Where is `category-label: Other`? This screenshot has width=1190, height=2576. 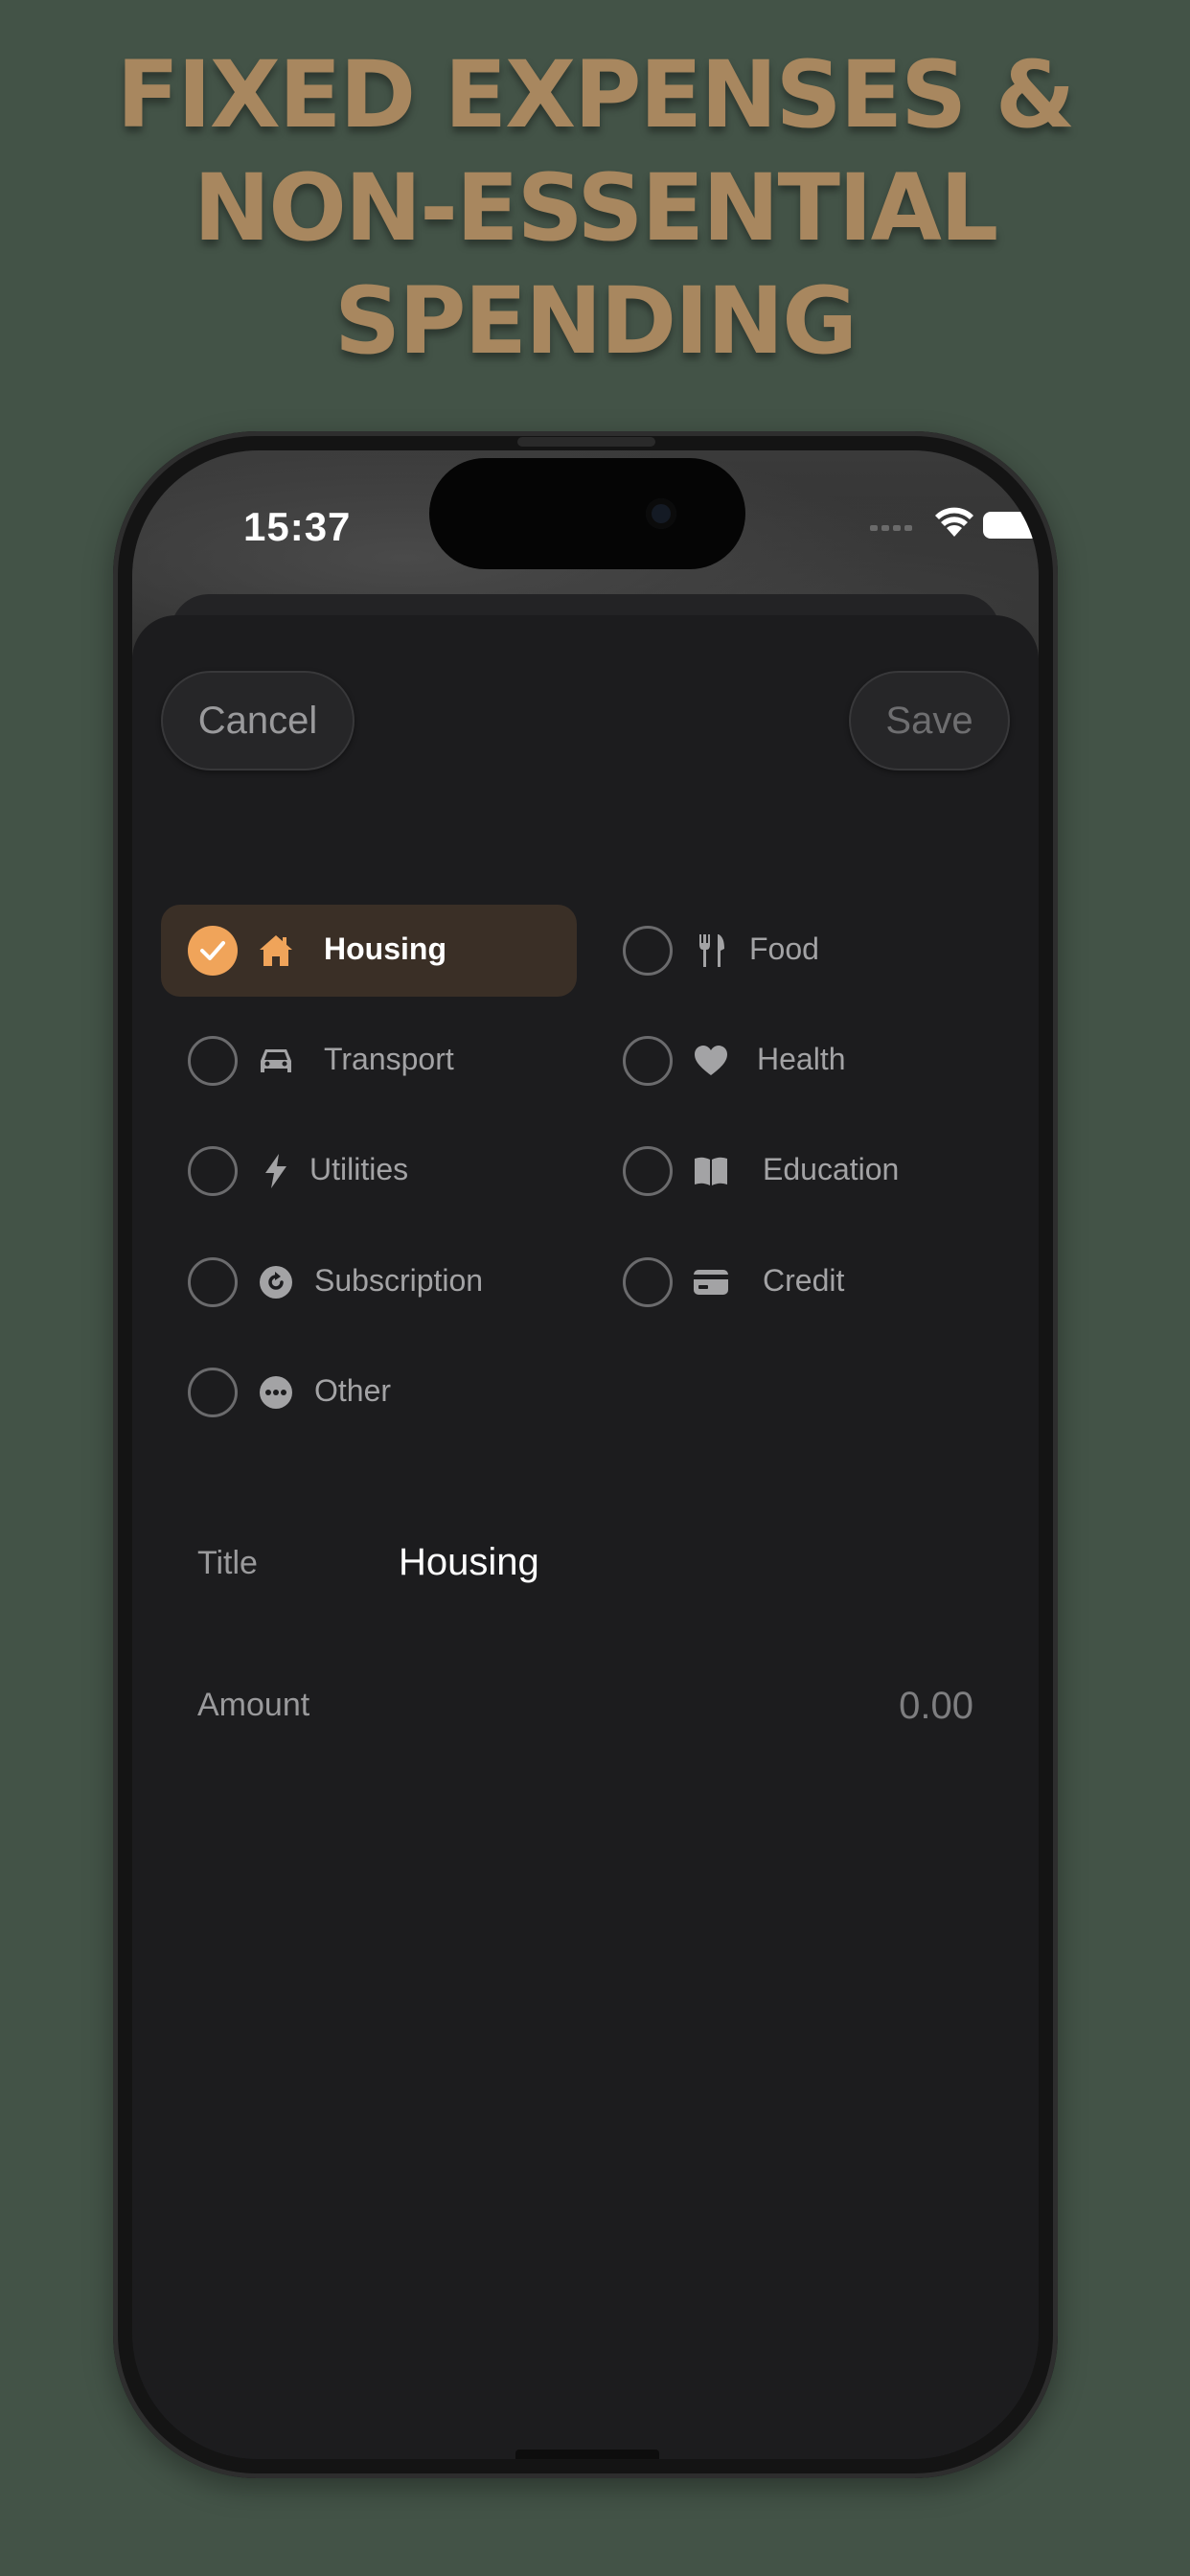 category-label: Other is located at coordinates (353, 1390).